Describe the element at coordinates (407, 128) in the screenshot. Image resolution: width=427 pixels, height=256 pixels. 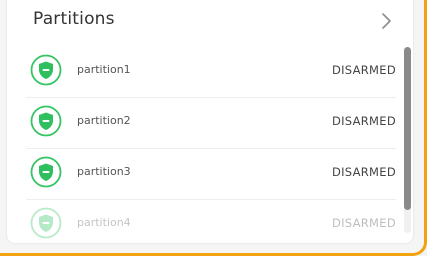
I see `scrollbar-thumb` at that location.